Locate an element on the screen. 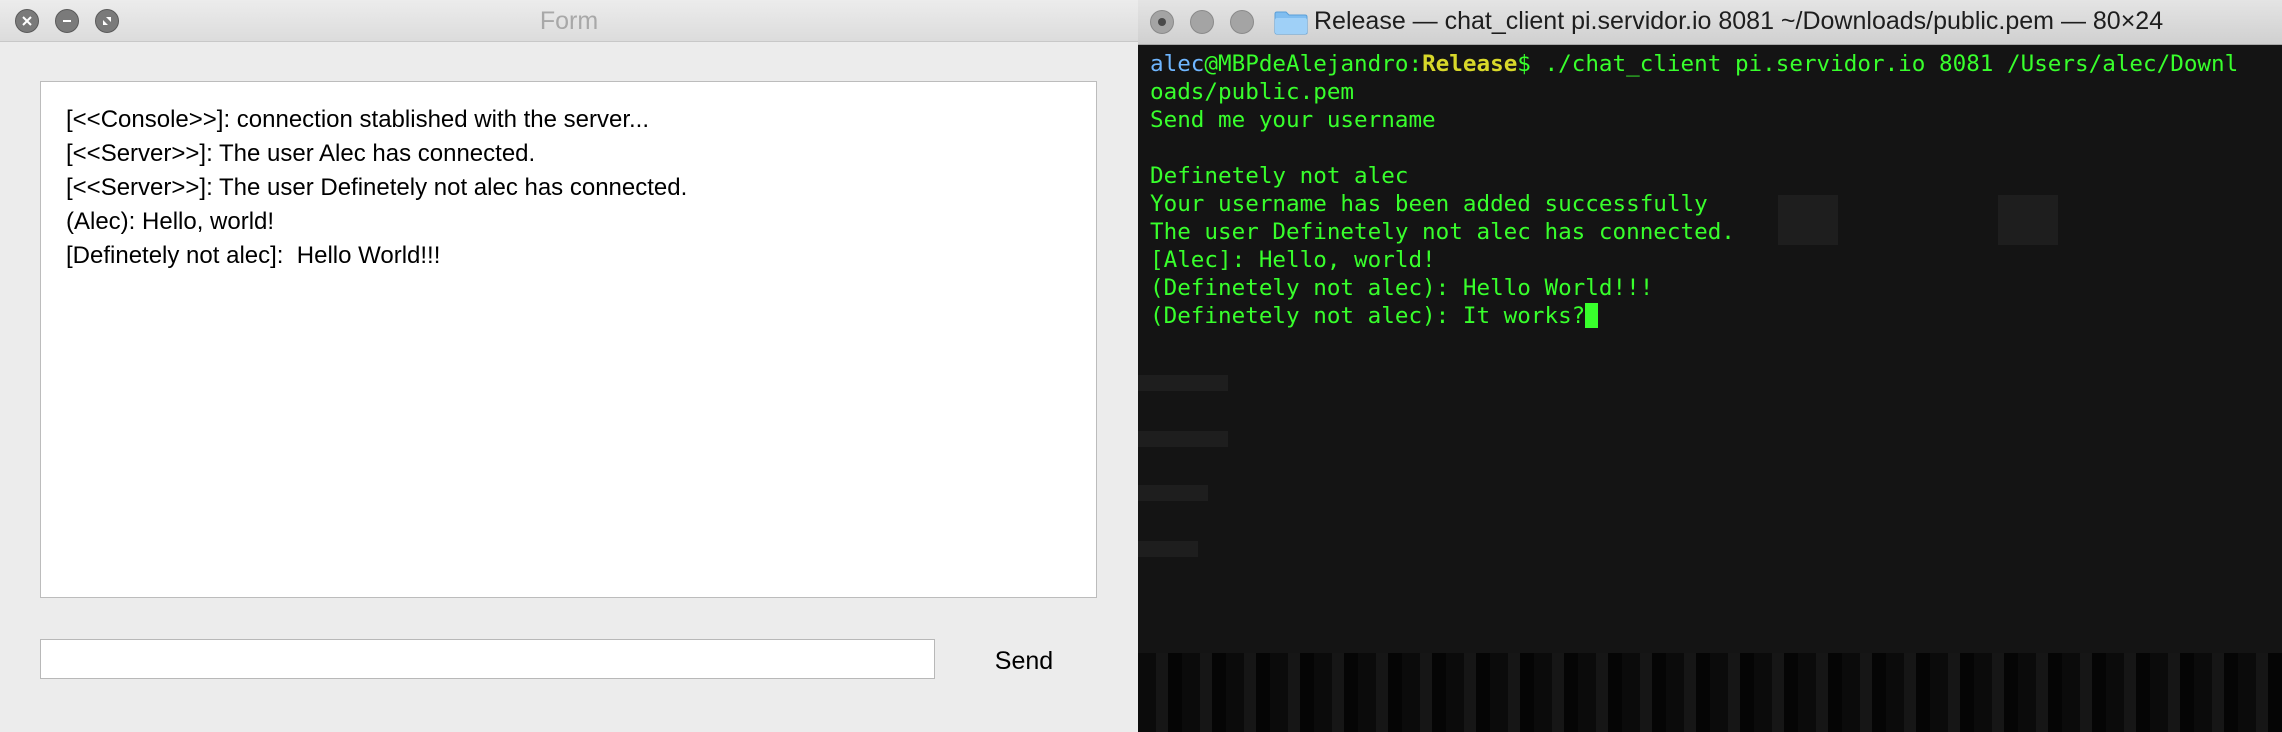 The height and width of the screenshot is (732, 2282). background-noise is located at coordinates (1710, 692).